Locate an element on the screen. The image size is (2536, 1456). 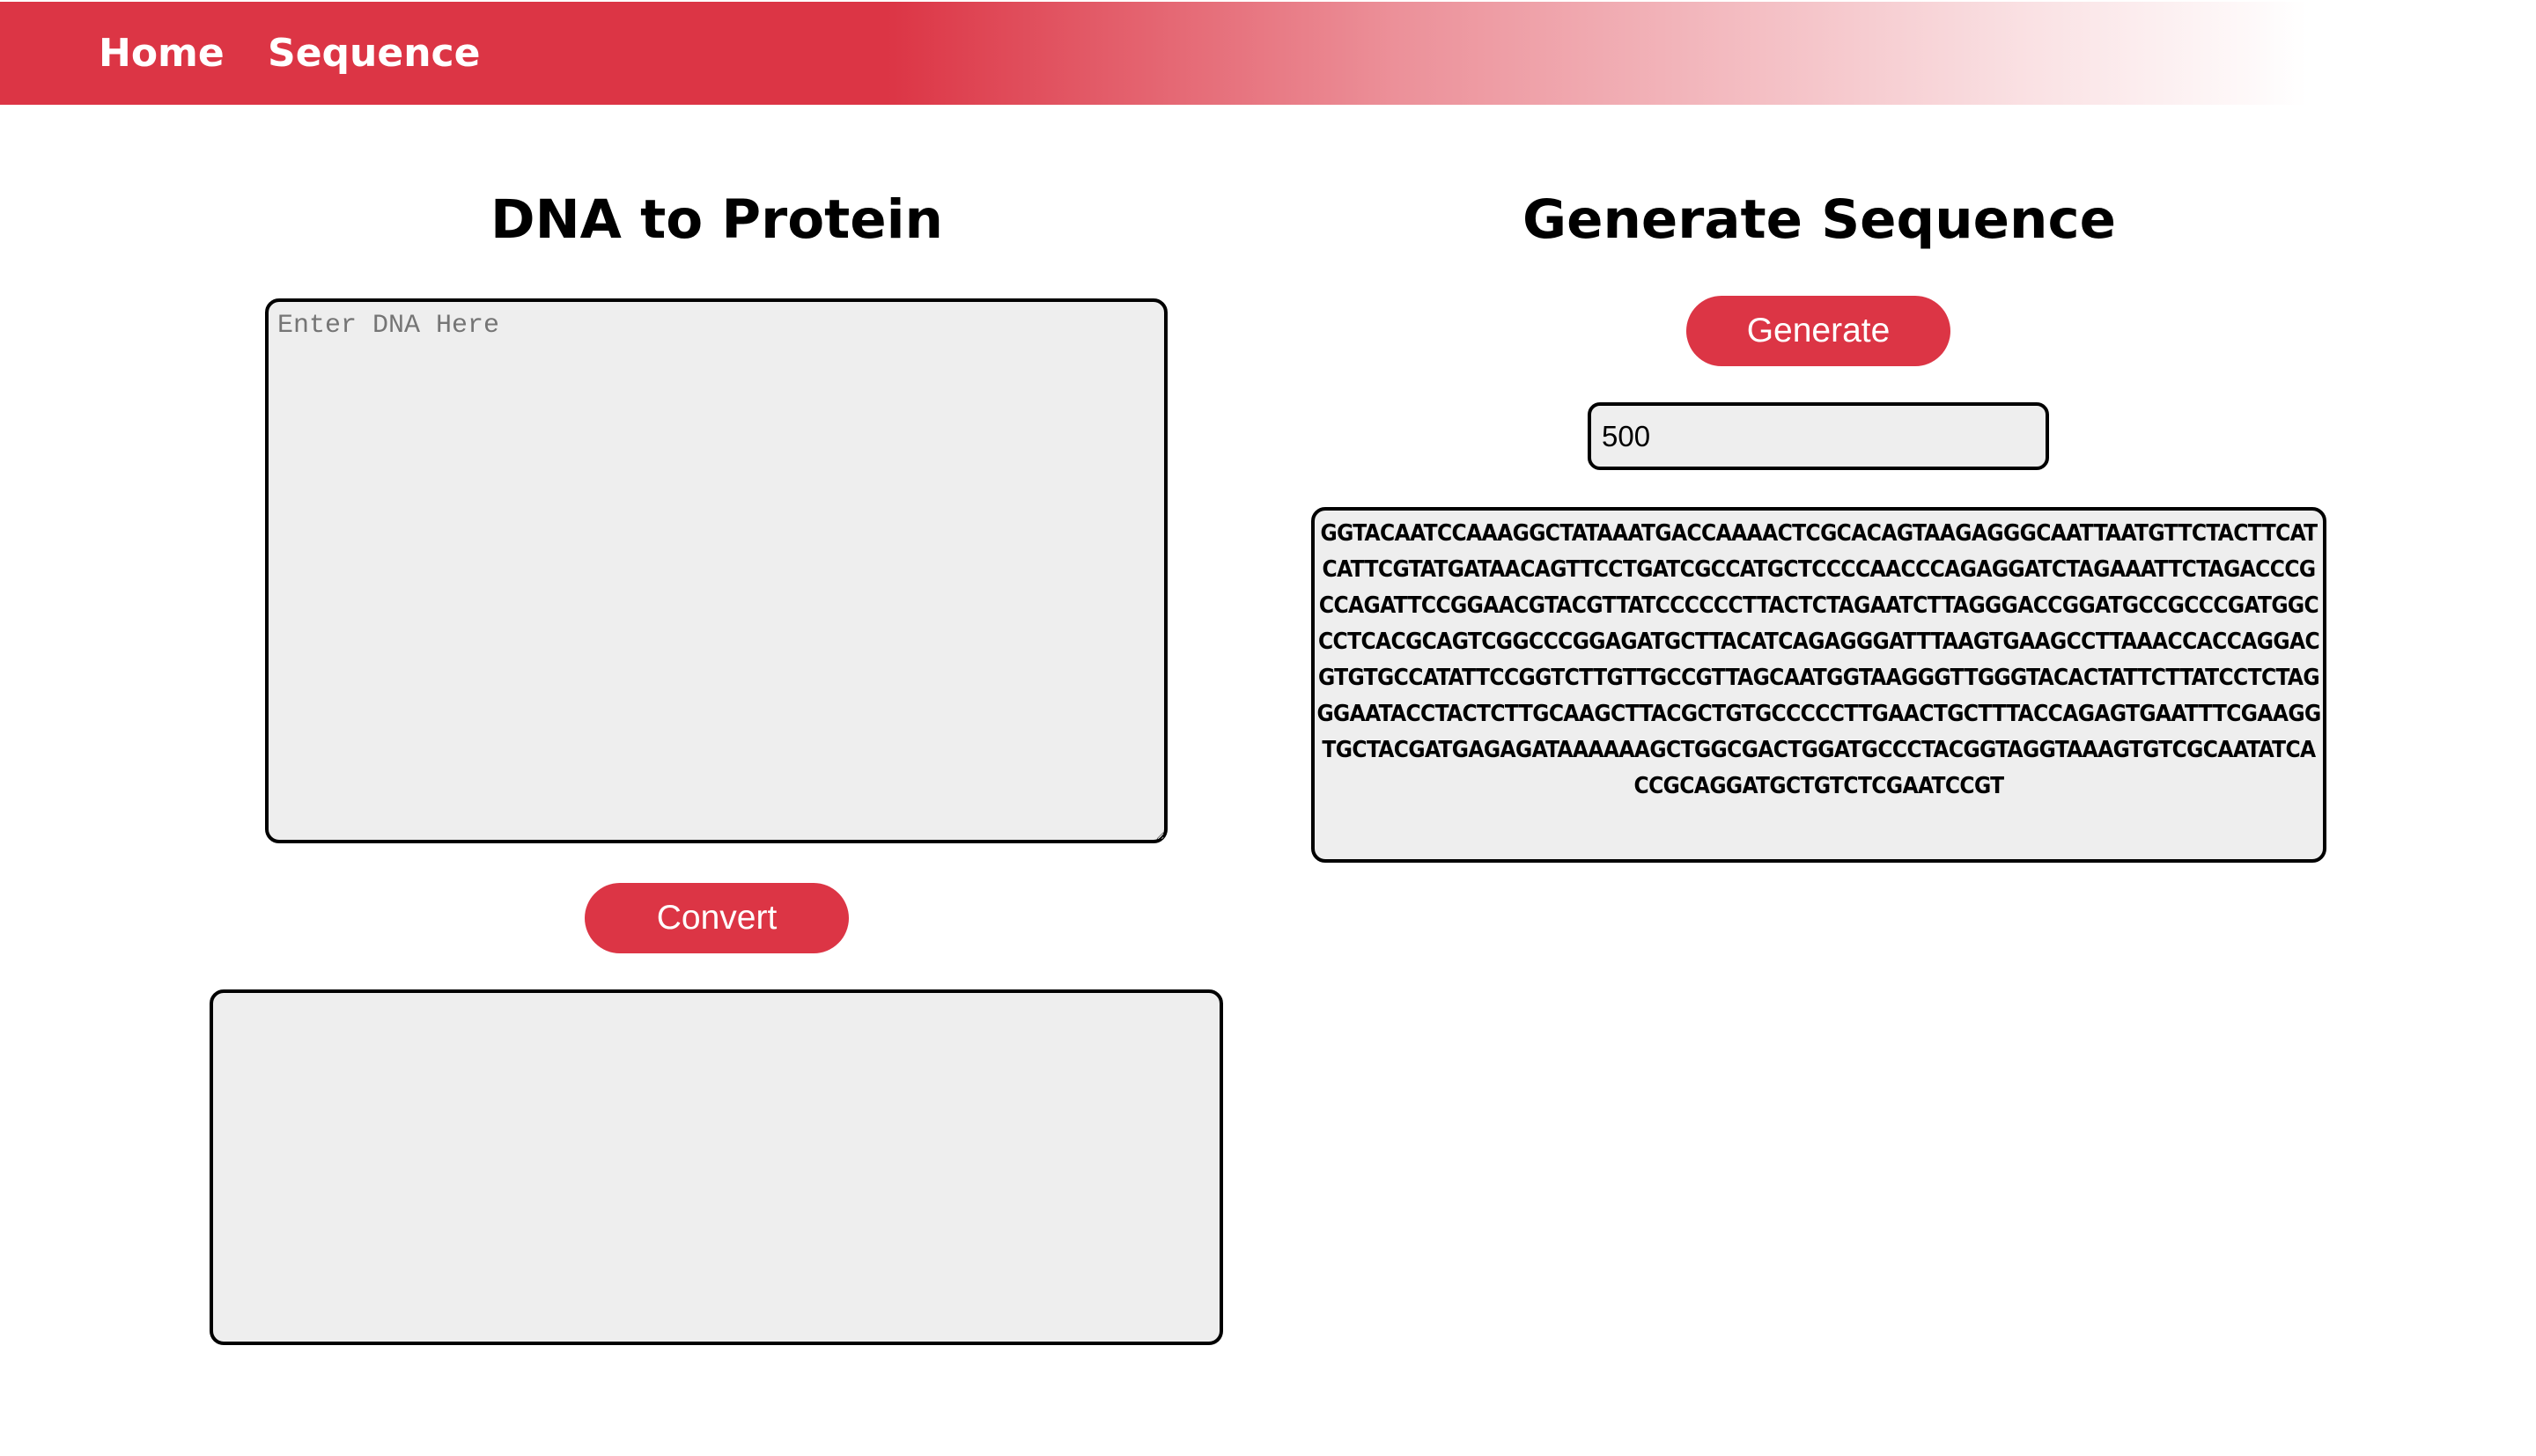
protein-output-box is located at coordinates (716, 1167).